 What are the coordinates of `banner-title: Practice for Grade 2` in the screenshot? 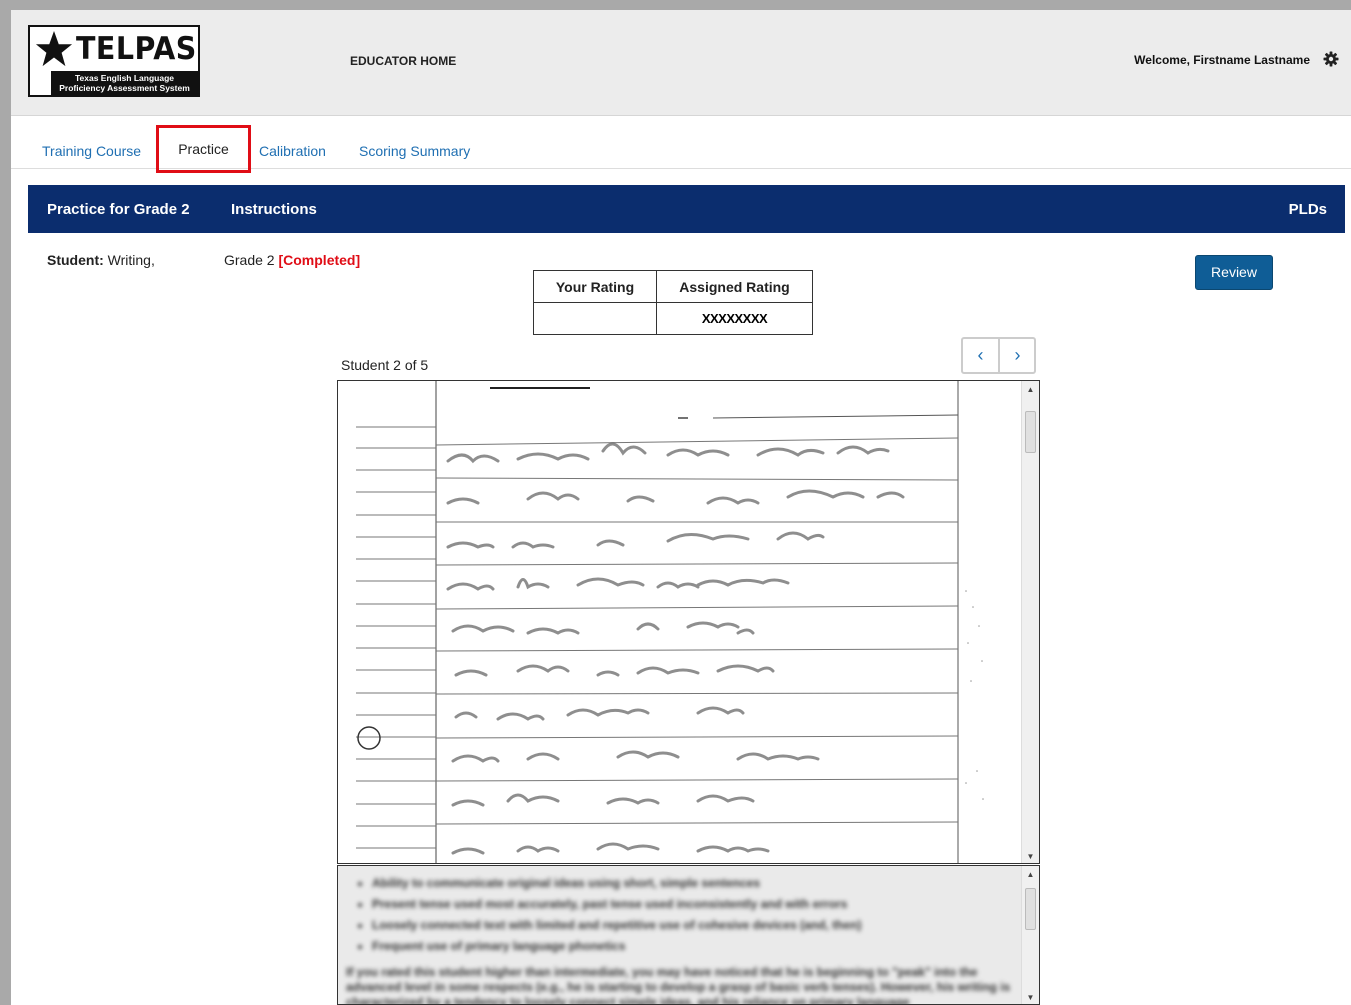 It's located at (118, 209).